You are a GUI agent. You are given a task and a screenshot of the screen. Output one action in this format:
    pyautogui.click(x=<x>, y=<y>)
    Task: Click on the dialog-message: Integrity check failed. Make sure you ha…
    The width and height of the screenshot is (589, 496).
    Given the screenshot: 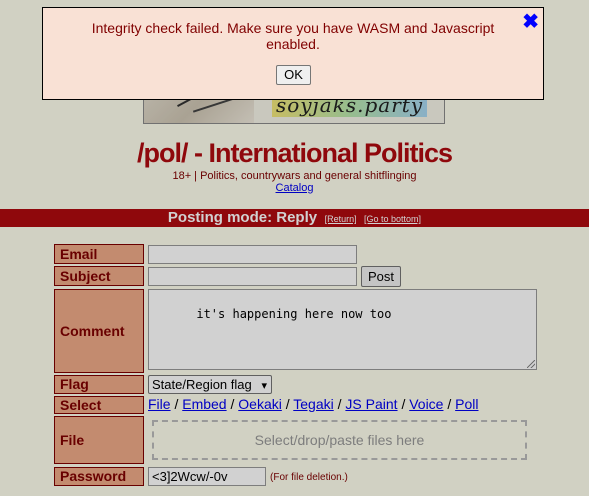 What is the action you would take?
    pyautogui.click(x=293, y=36)
    